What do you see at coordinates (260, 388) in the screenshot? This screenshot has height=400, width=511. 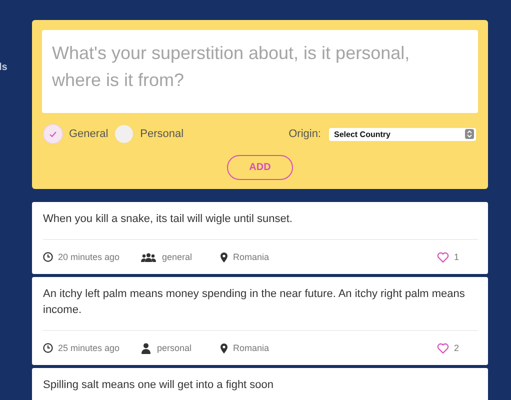 I see `post-text: Spilling salt means one will get into a fight soon` at bounding box center [260, 388].